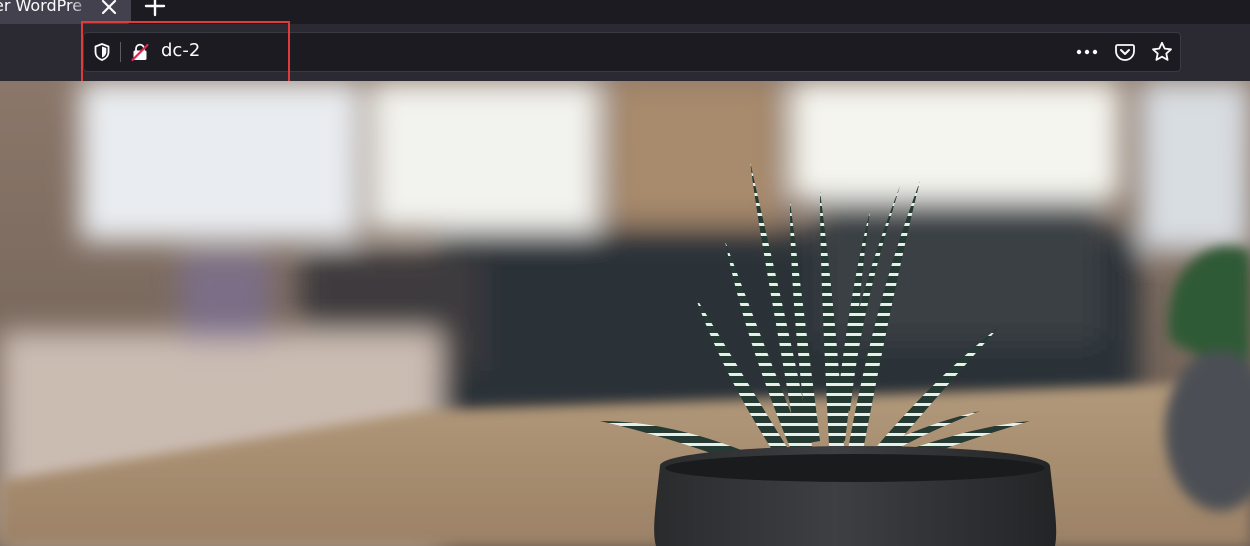  I want to click on star-icon, so click(1162, 52).